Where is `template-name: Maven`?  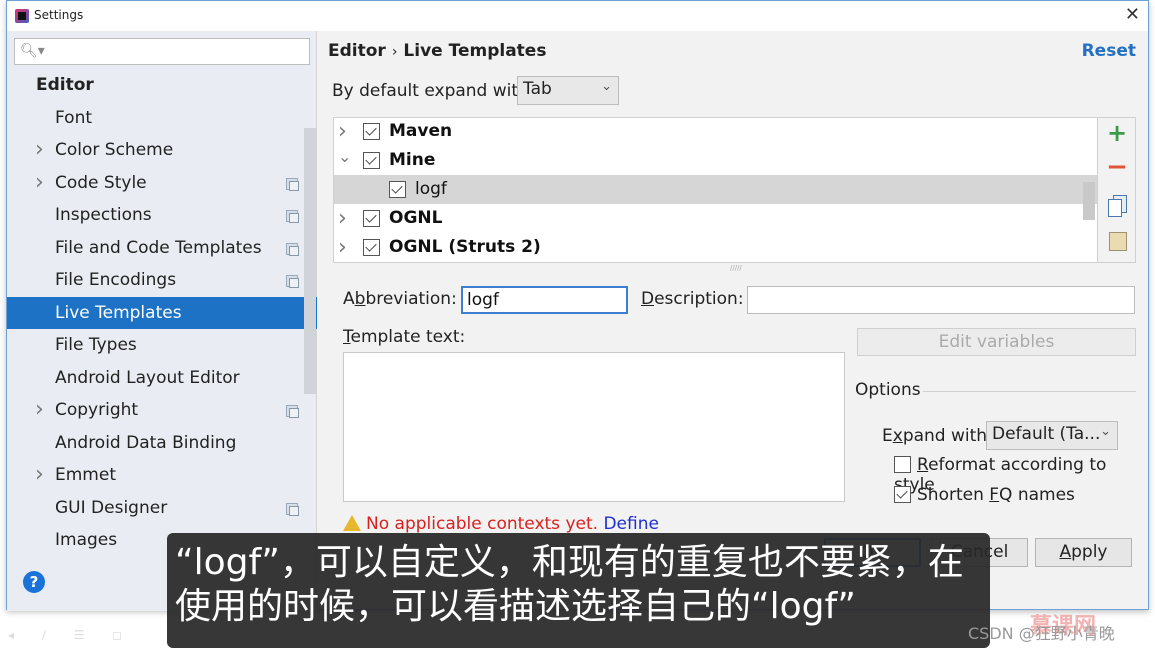 template-name: Maven is located at coordinates (421, 131).